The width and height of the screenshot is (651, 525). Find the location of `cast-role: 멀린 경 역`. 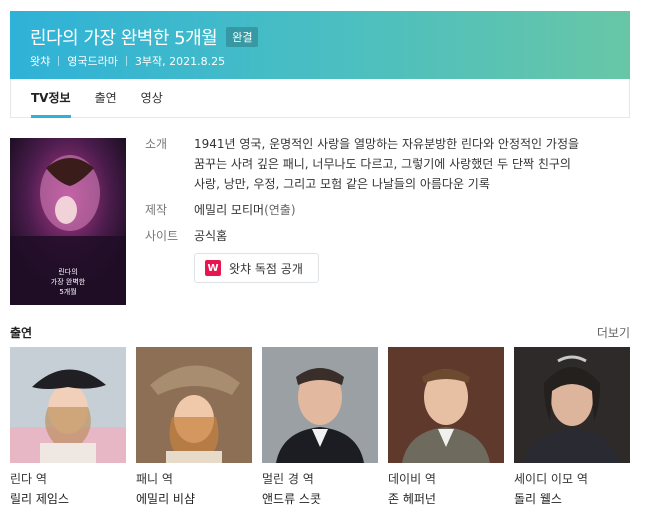

cast-role: 멀린 경 역 is located at coordinates (288, 479).